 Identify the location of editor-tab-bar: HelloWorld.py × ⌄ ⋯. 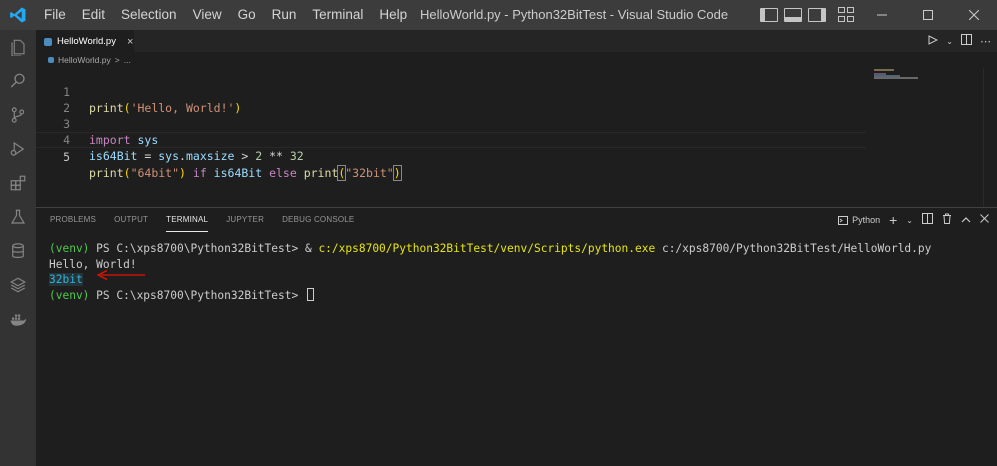
(516, 41).